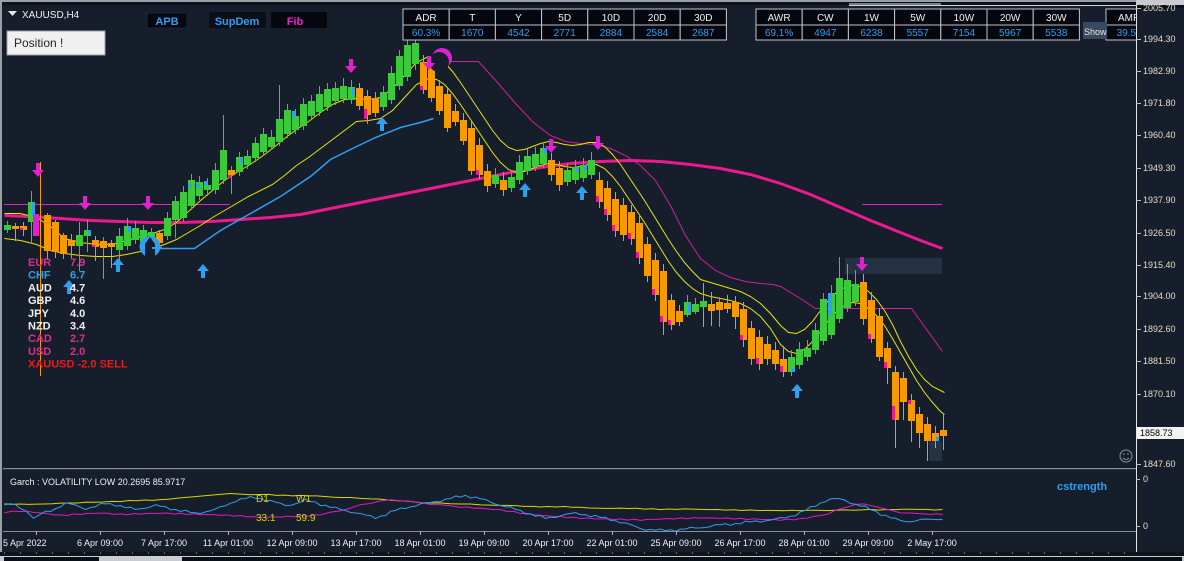 The width and height of the screenshot is (1184, 561). What do you see at coordinates (419, 543) in the screenshot?
I see `svg-text: 18 Apr 01:00` at bounding box center [419, 543].